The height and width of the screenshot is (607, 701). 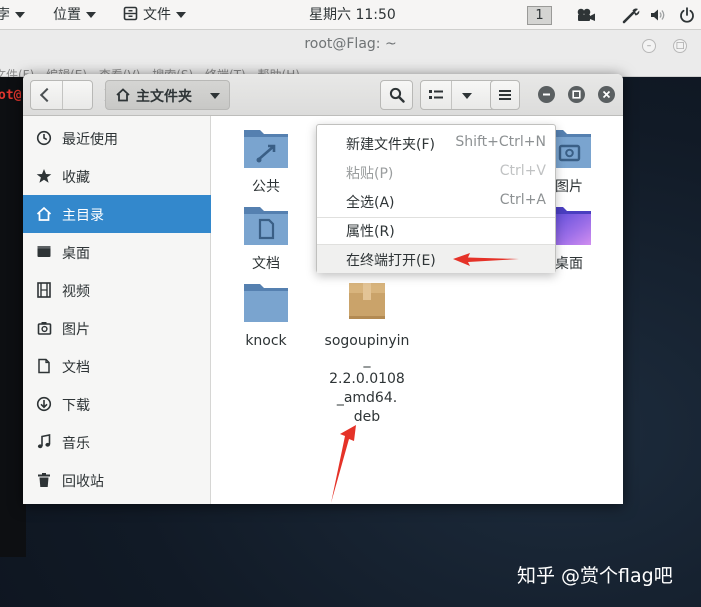 I want to click on clock-icon, so click(x=44, y=138).